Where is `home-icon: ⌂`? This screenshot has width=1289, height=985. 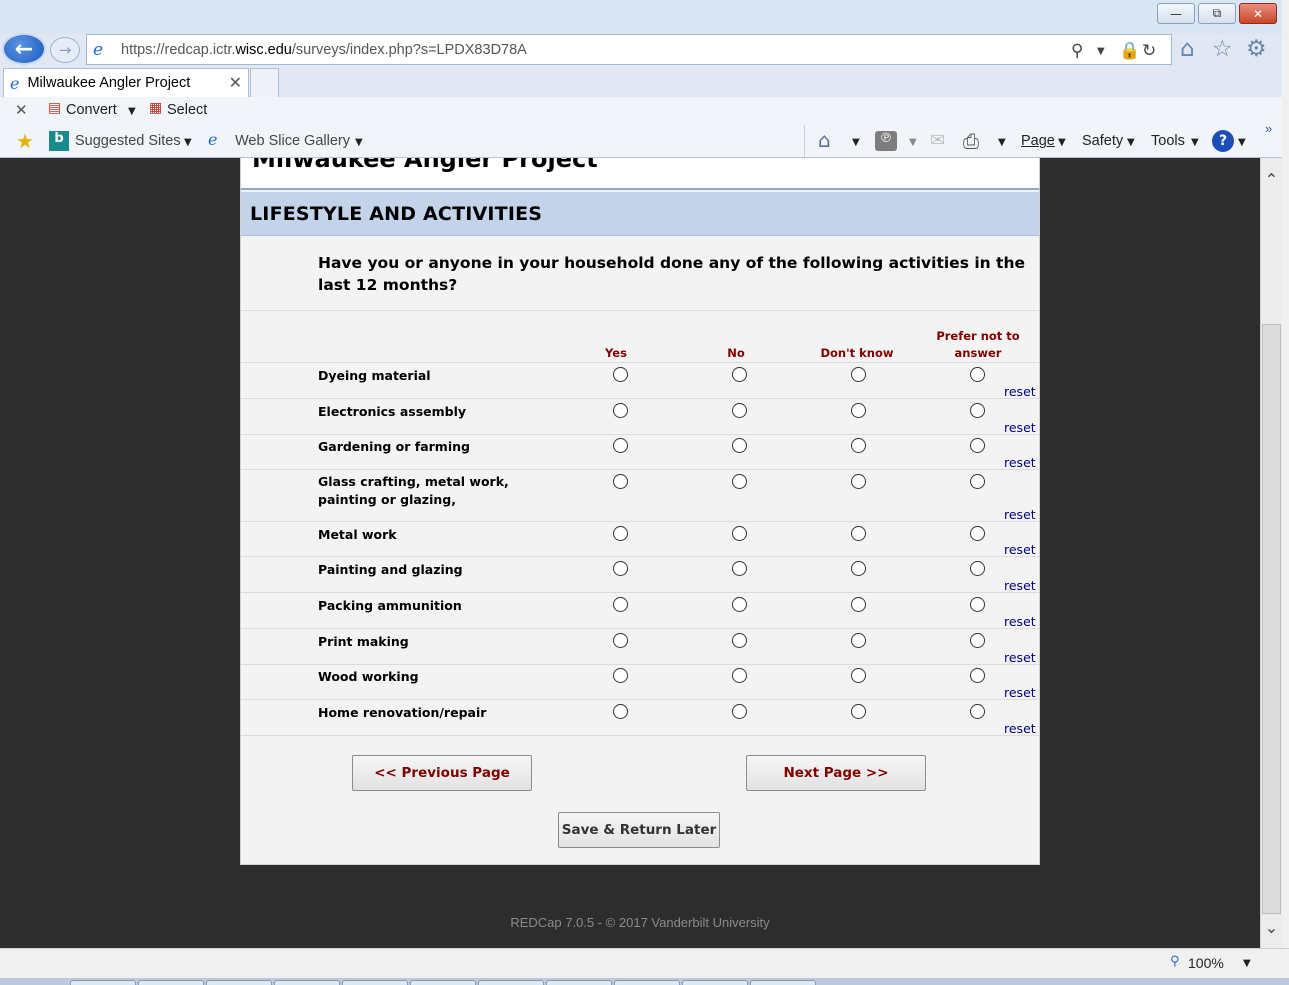
home-icon: ⌂ is located at coordinates (1187, 49).